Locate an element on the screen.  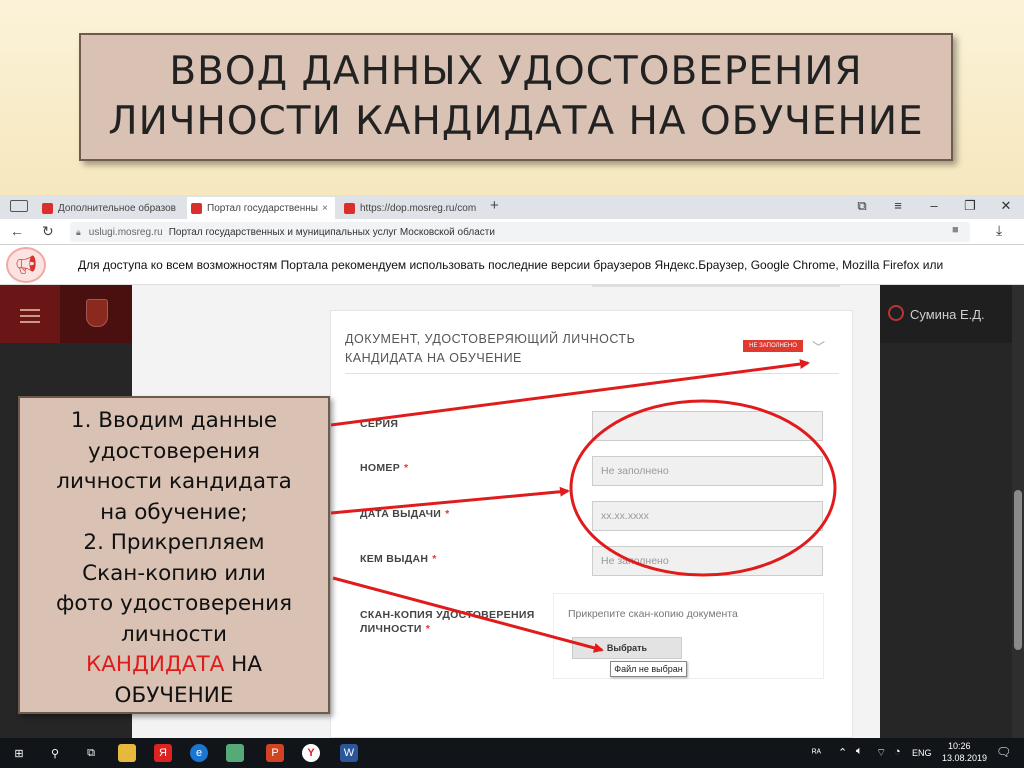
slide-title-line2: ЛИЧНОСТИ КАНДИДАТА НА ОБУЧЕНИЕ is located at coordinates (516, 121).